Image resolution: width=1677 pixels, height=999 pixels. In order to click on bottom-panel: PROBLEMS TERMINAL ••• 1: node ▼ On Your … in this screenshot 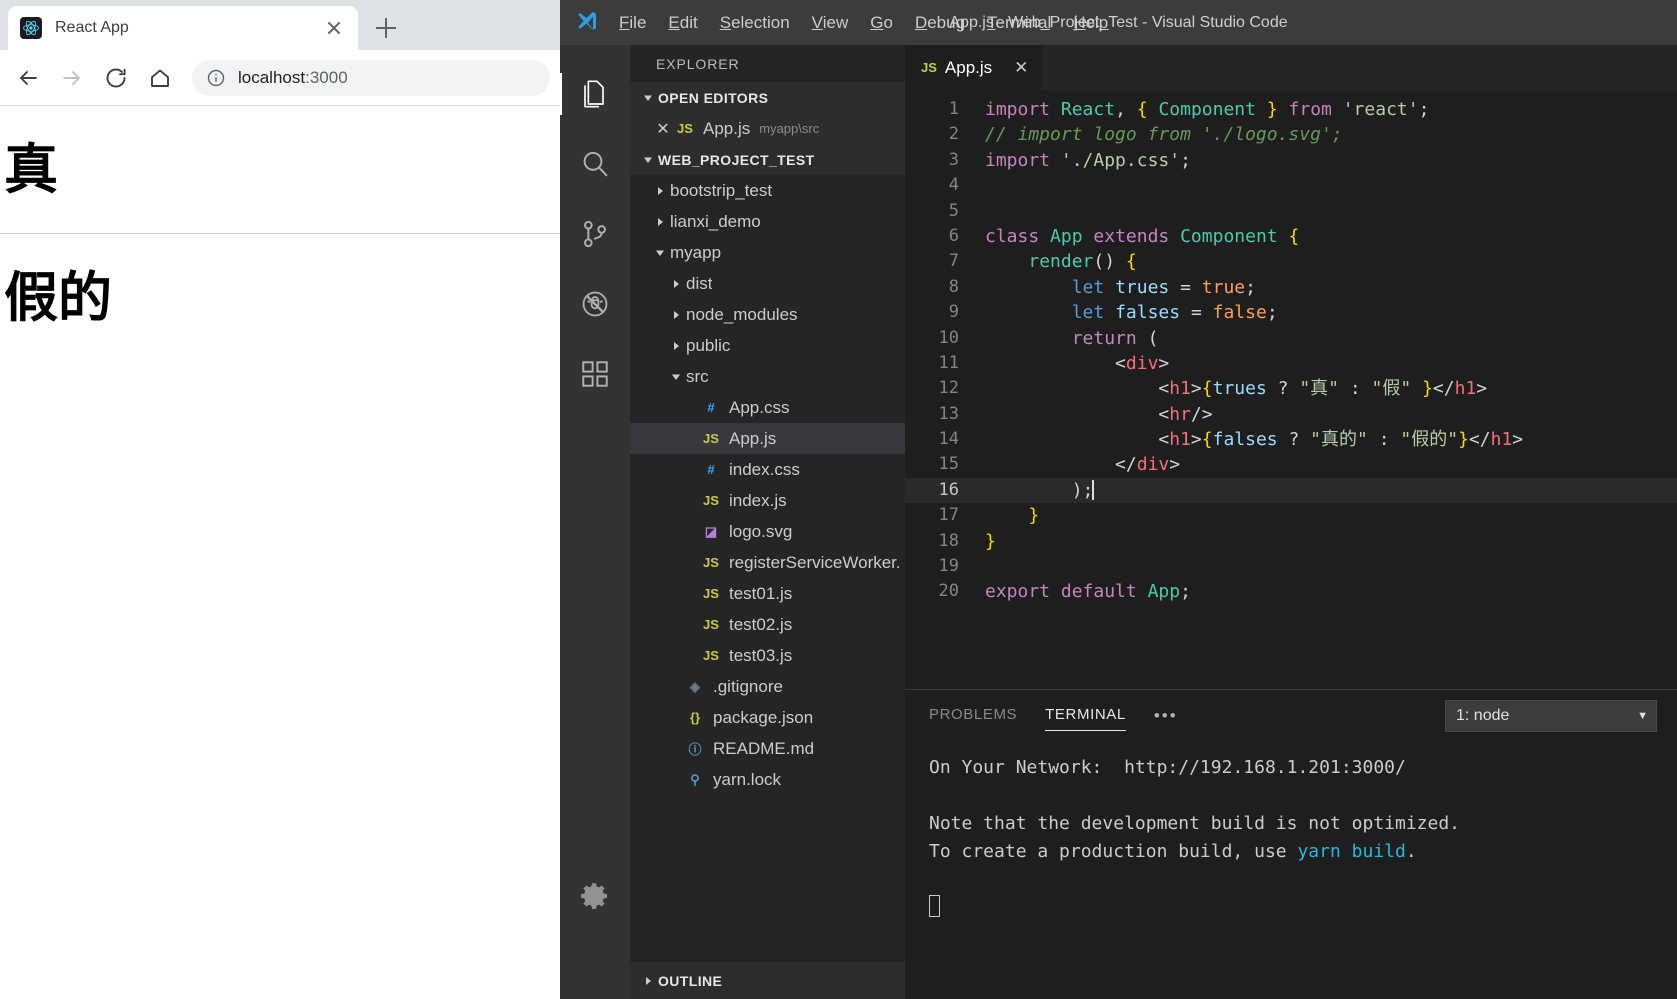, I will do `click(1291, 844)`.